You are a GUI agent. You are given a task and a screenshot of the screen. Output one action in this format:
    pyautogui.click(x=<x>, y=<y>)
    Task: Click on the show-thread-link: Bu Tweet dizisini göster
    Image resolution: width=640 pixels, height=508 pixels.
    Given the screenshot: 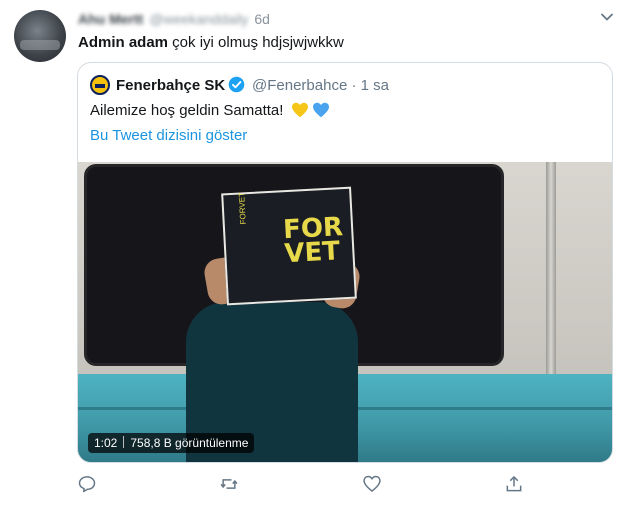 What is the action you would take?
    pyautogui.click(x=168, y=135)
    